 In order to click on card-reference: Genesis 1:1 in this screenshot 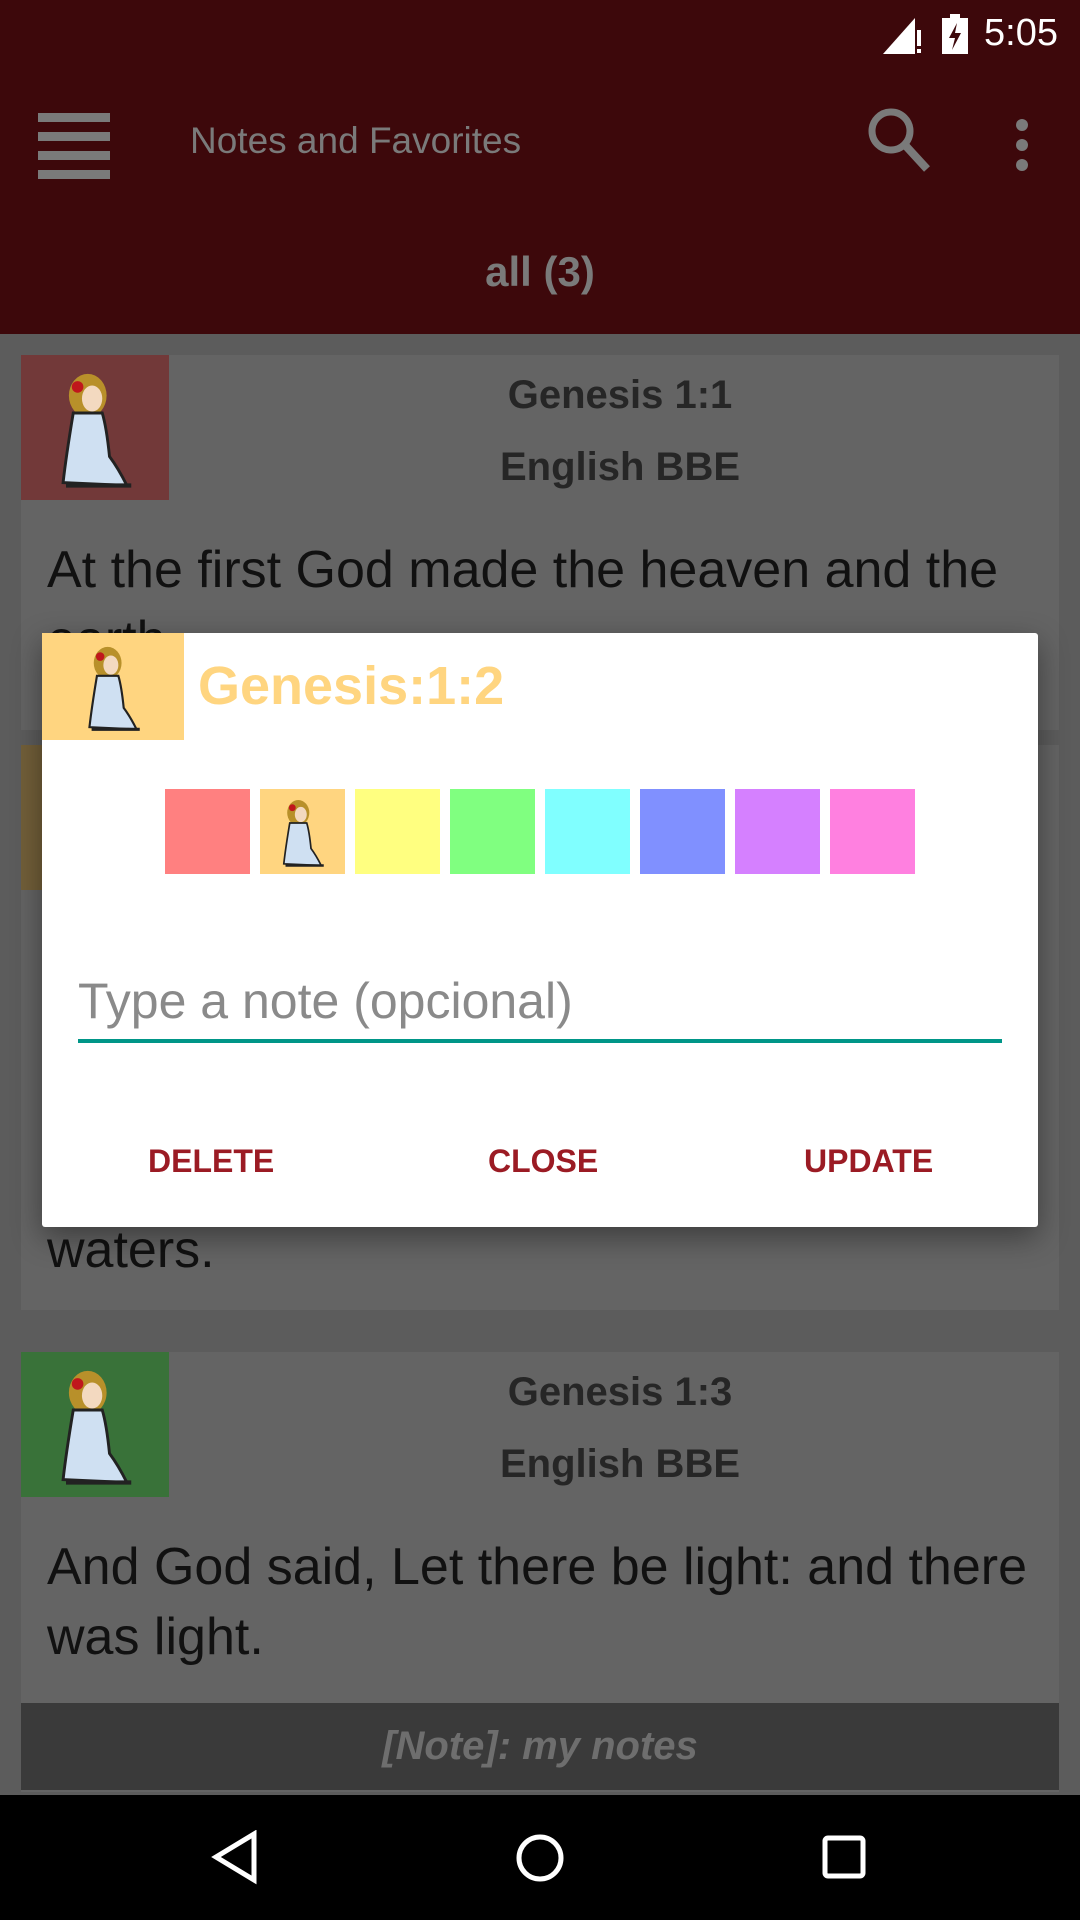, I will do `click(620, 395)`.